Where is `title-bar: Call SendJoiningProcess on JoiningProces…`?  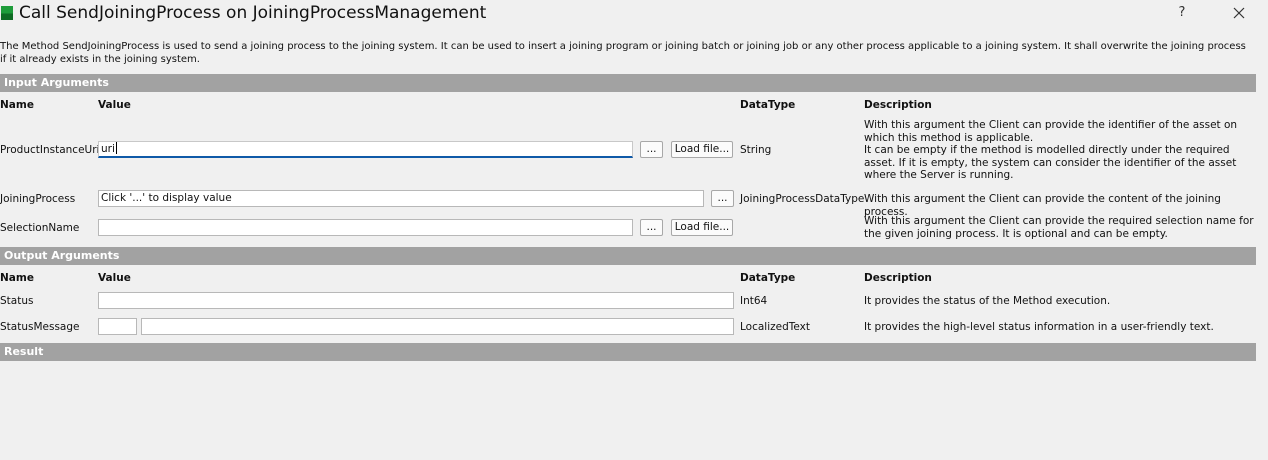
title-bar: Call SendJoiningProcess on JoiningProces… is located at coordinates (634, 14).